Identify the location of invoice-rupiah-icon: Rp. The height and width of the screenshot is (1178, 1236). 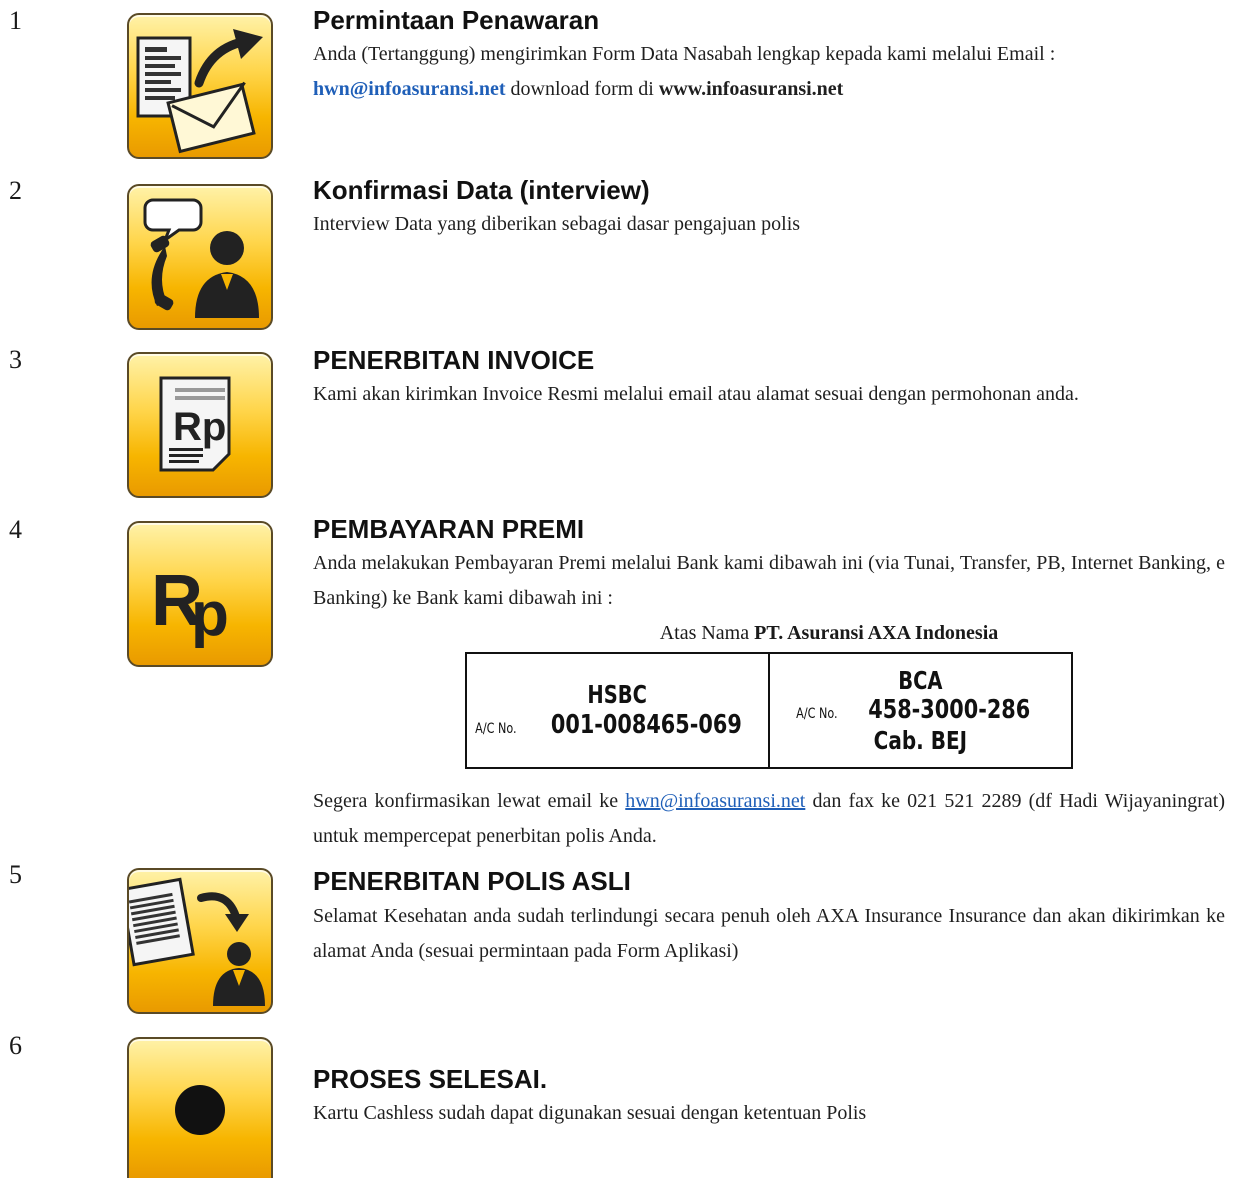
(200, 425).